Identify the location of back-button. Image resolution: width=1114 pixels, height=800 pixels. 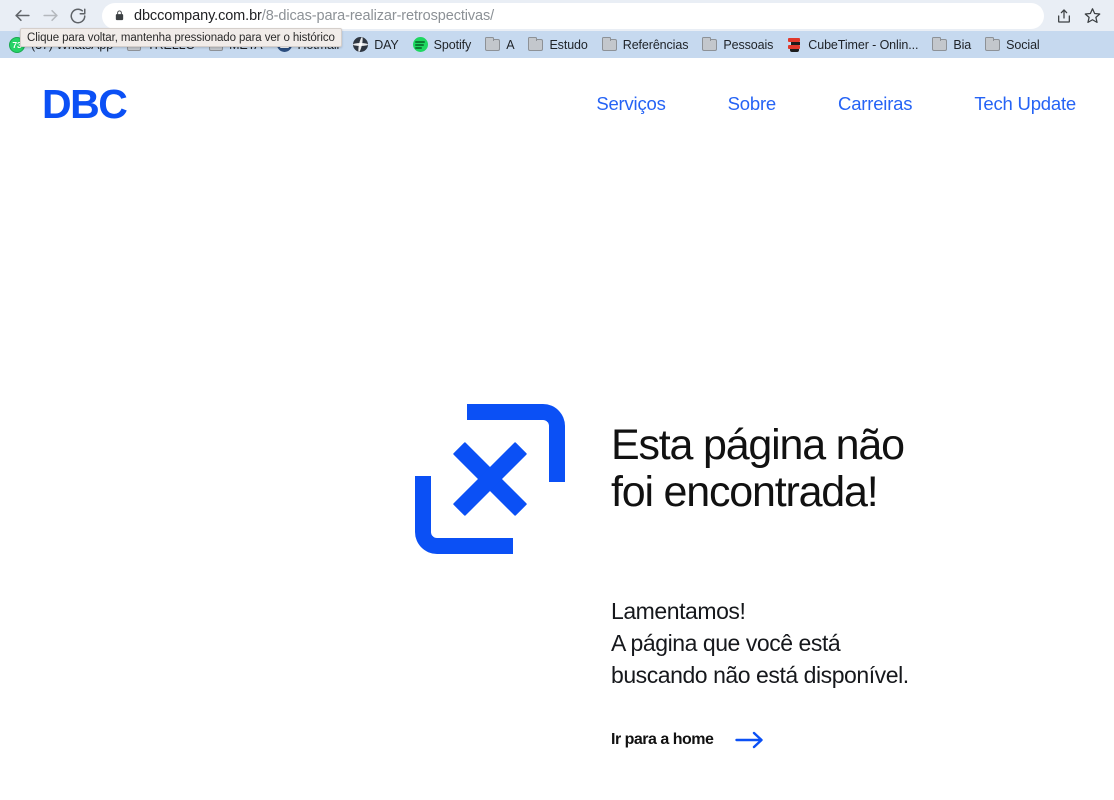
(22, 16).